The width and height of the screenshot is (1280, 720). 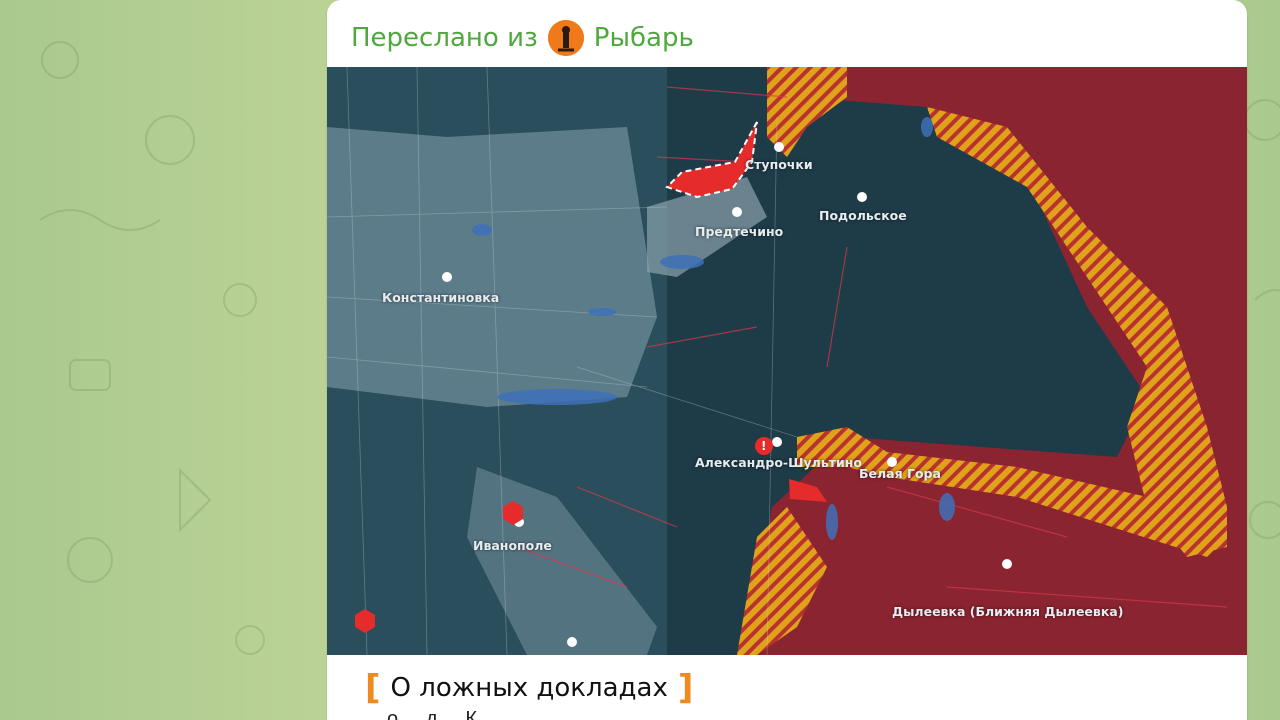 I want to click on map-label-ivanopole: Иванополе, so click(x=512, y=545).